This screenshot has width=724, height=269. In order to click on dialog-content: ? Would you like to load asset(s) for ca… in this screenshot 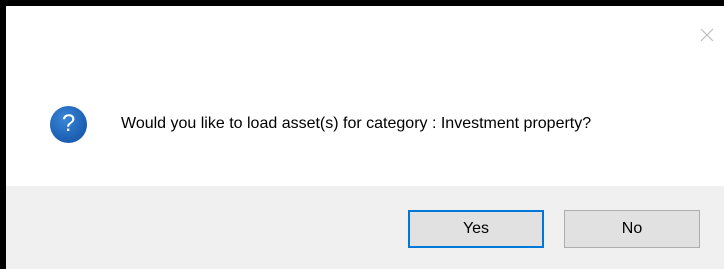, I will do `click(320, 124)`.